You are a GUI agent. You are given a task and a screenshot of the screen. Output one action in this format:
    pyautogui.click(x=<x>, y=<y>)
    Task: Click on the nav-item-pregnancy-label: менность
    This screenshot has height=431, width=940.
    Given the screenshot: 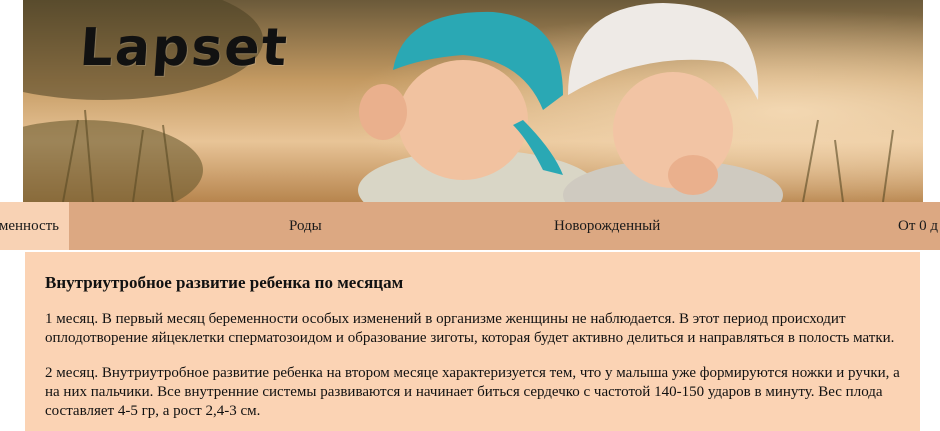 What is the action you would take?
    pyautogui.click(x=29, y=226)
    